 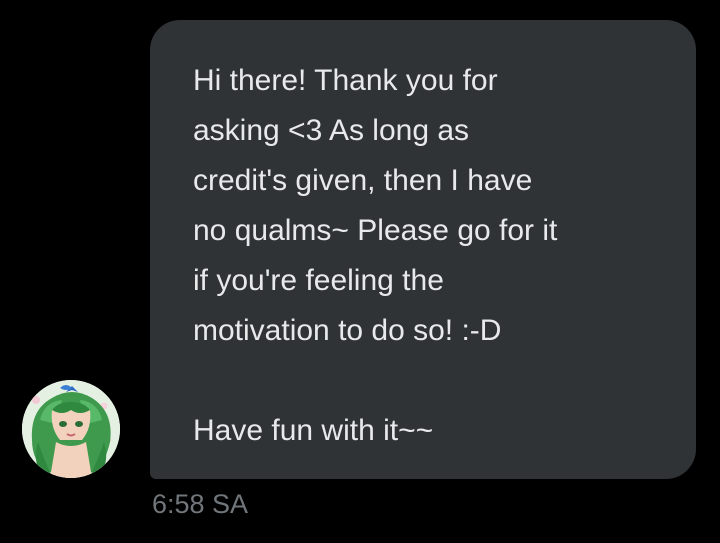 What do you see at coordinates (318, 280) in the screenshot?
I see `message-line: if you're feeling the` at bounding box center [318, 280].